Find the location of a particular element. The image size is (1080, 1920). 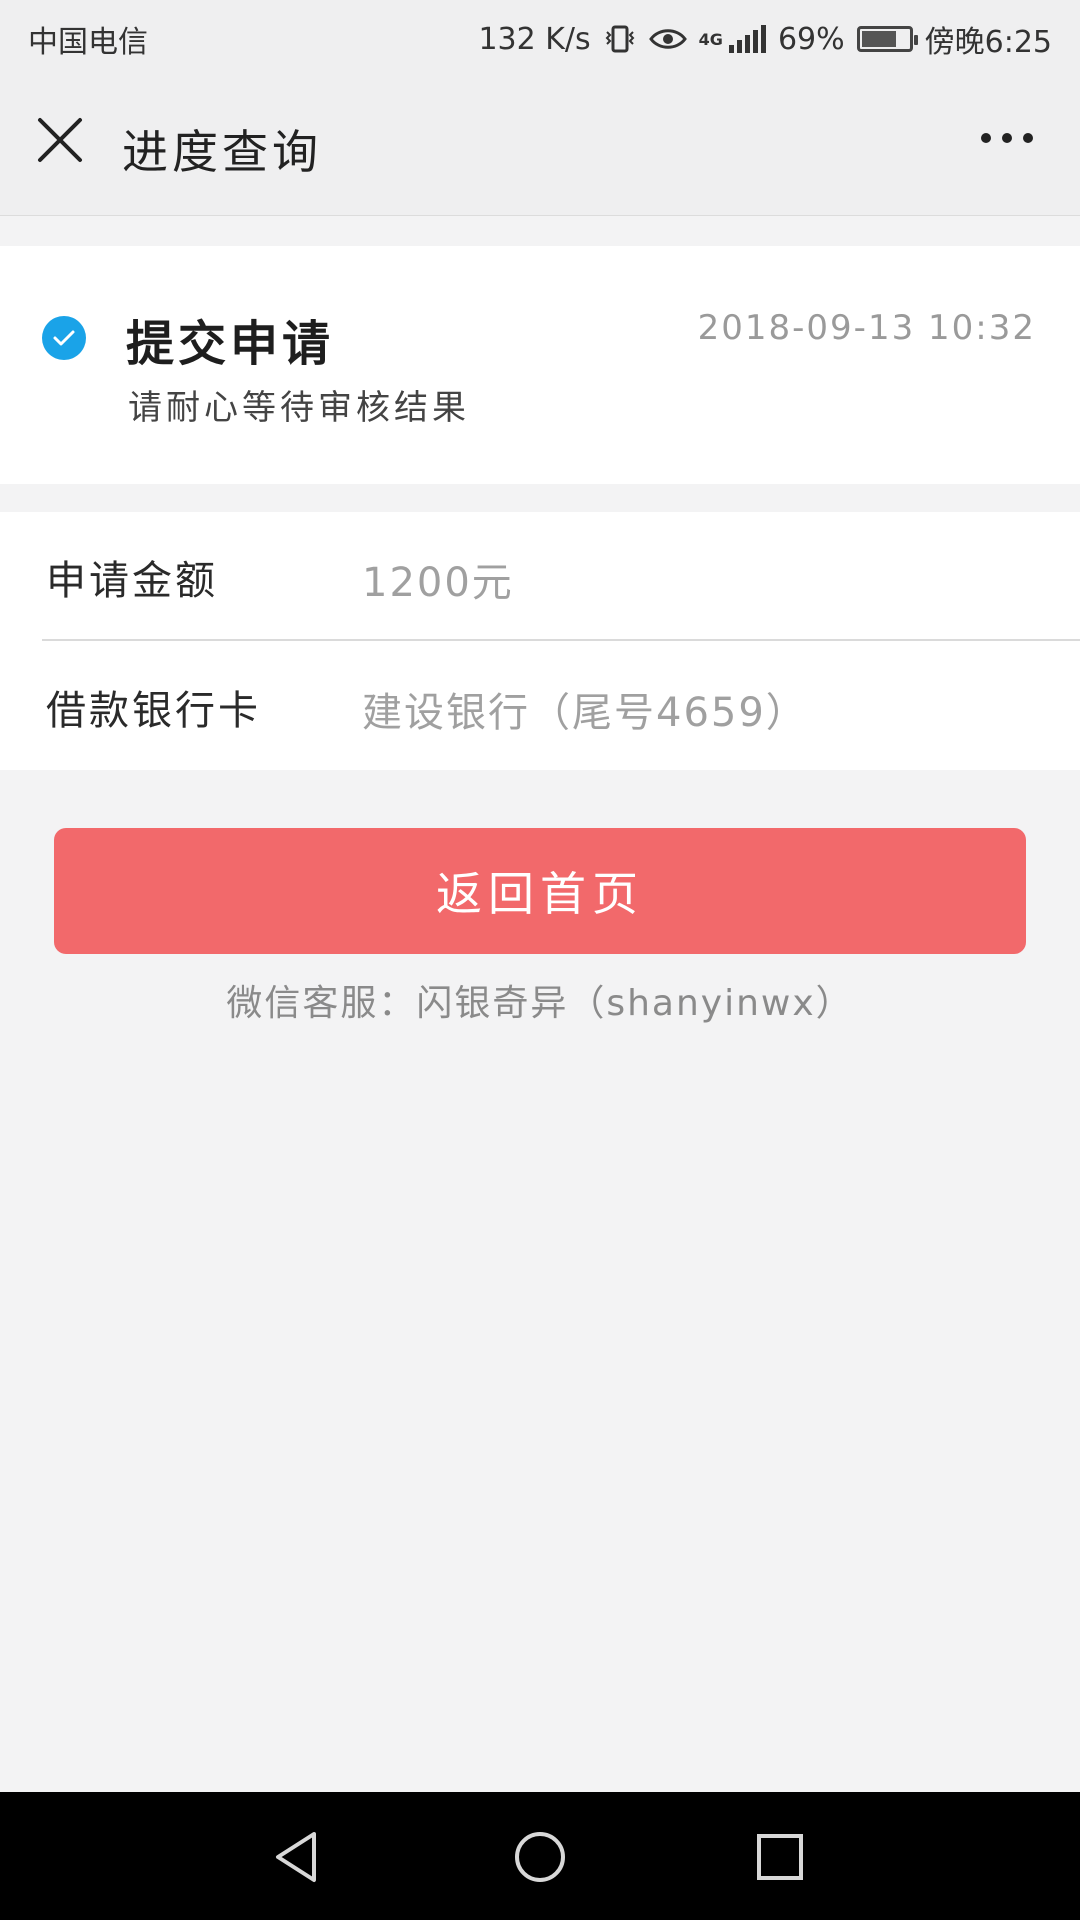

more-icon is located at coordinates (1007, 138).